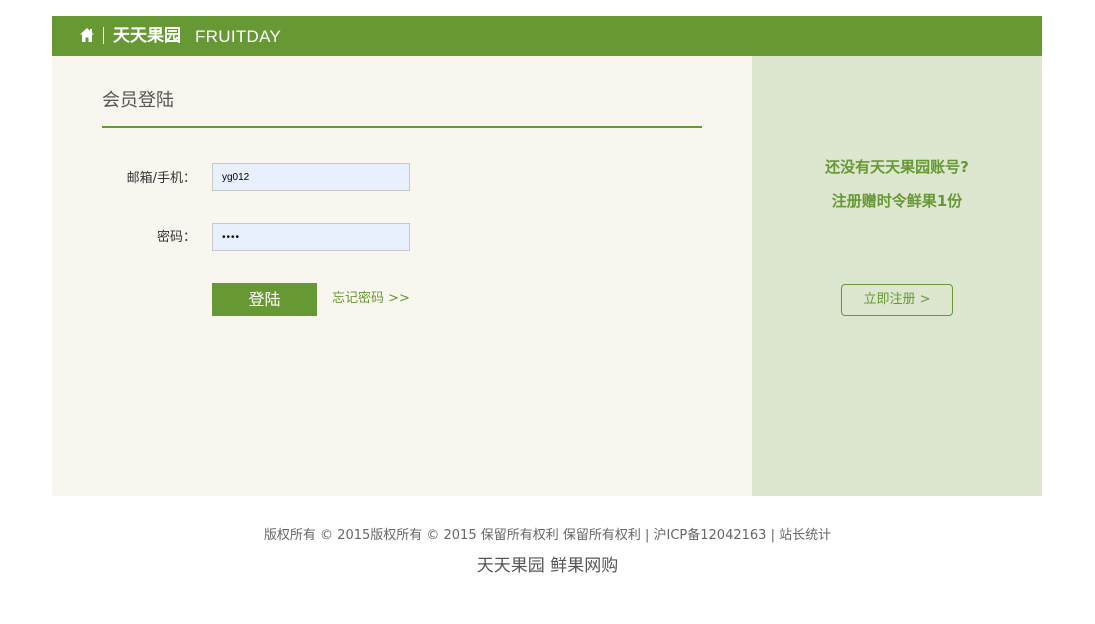 This screenshot has width=1095, height=624. What do you see at coordinates (371, 299) in the screenshot?
I see `forgot-password-link: 忘记密码 >>` at bounding box center [371, 299].